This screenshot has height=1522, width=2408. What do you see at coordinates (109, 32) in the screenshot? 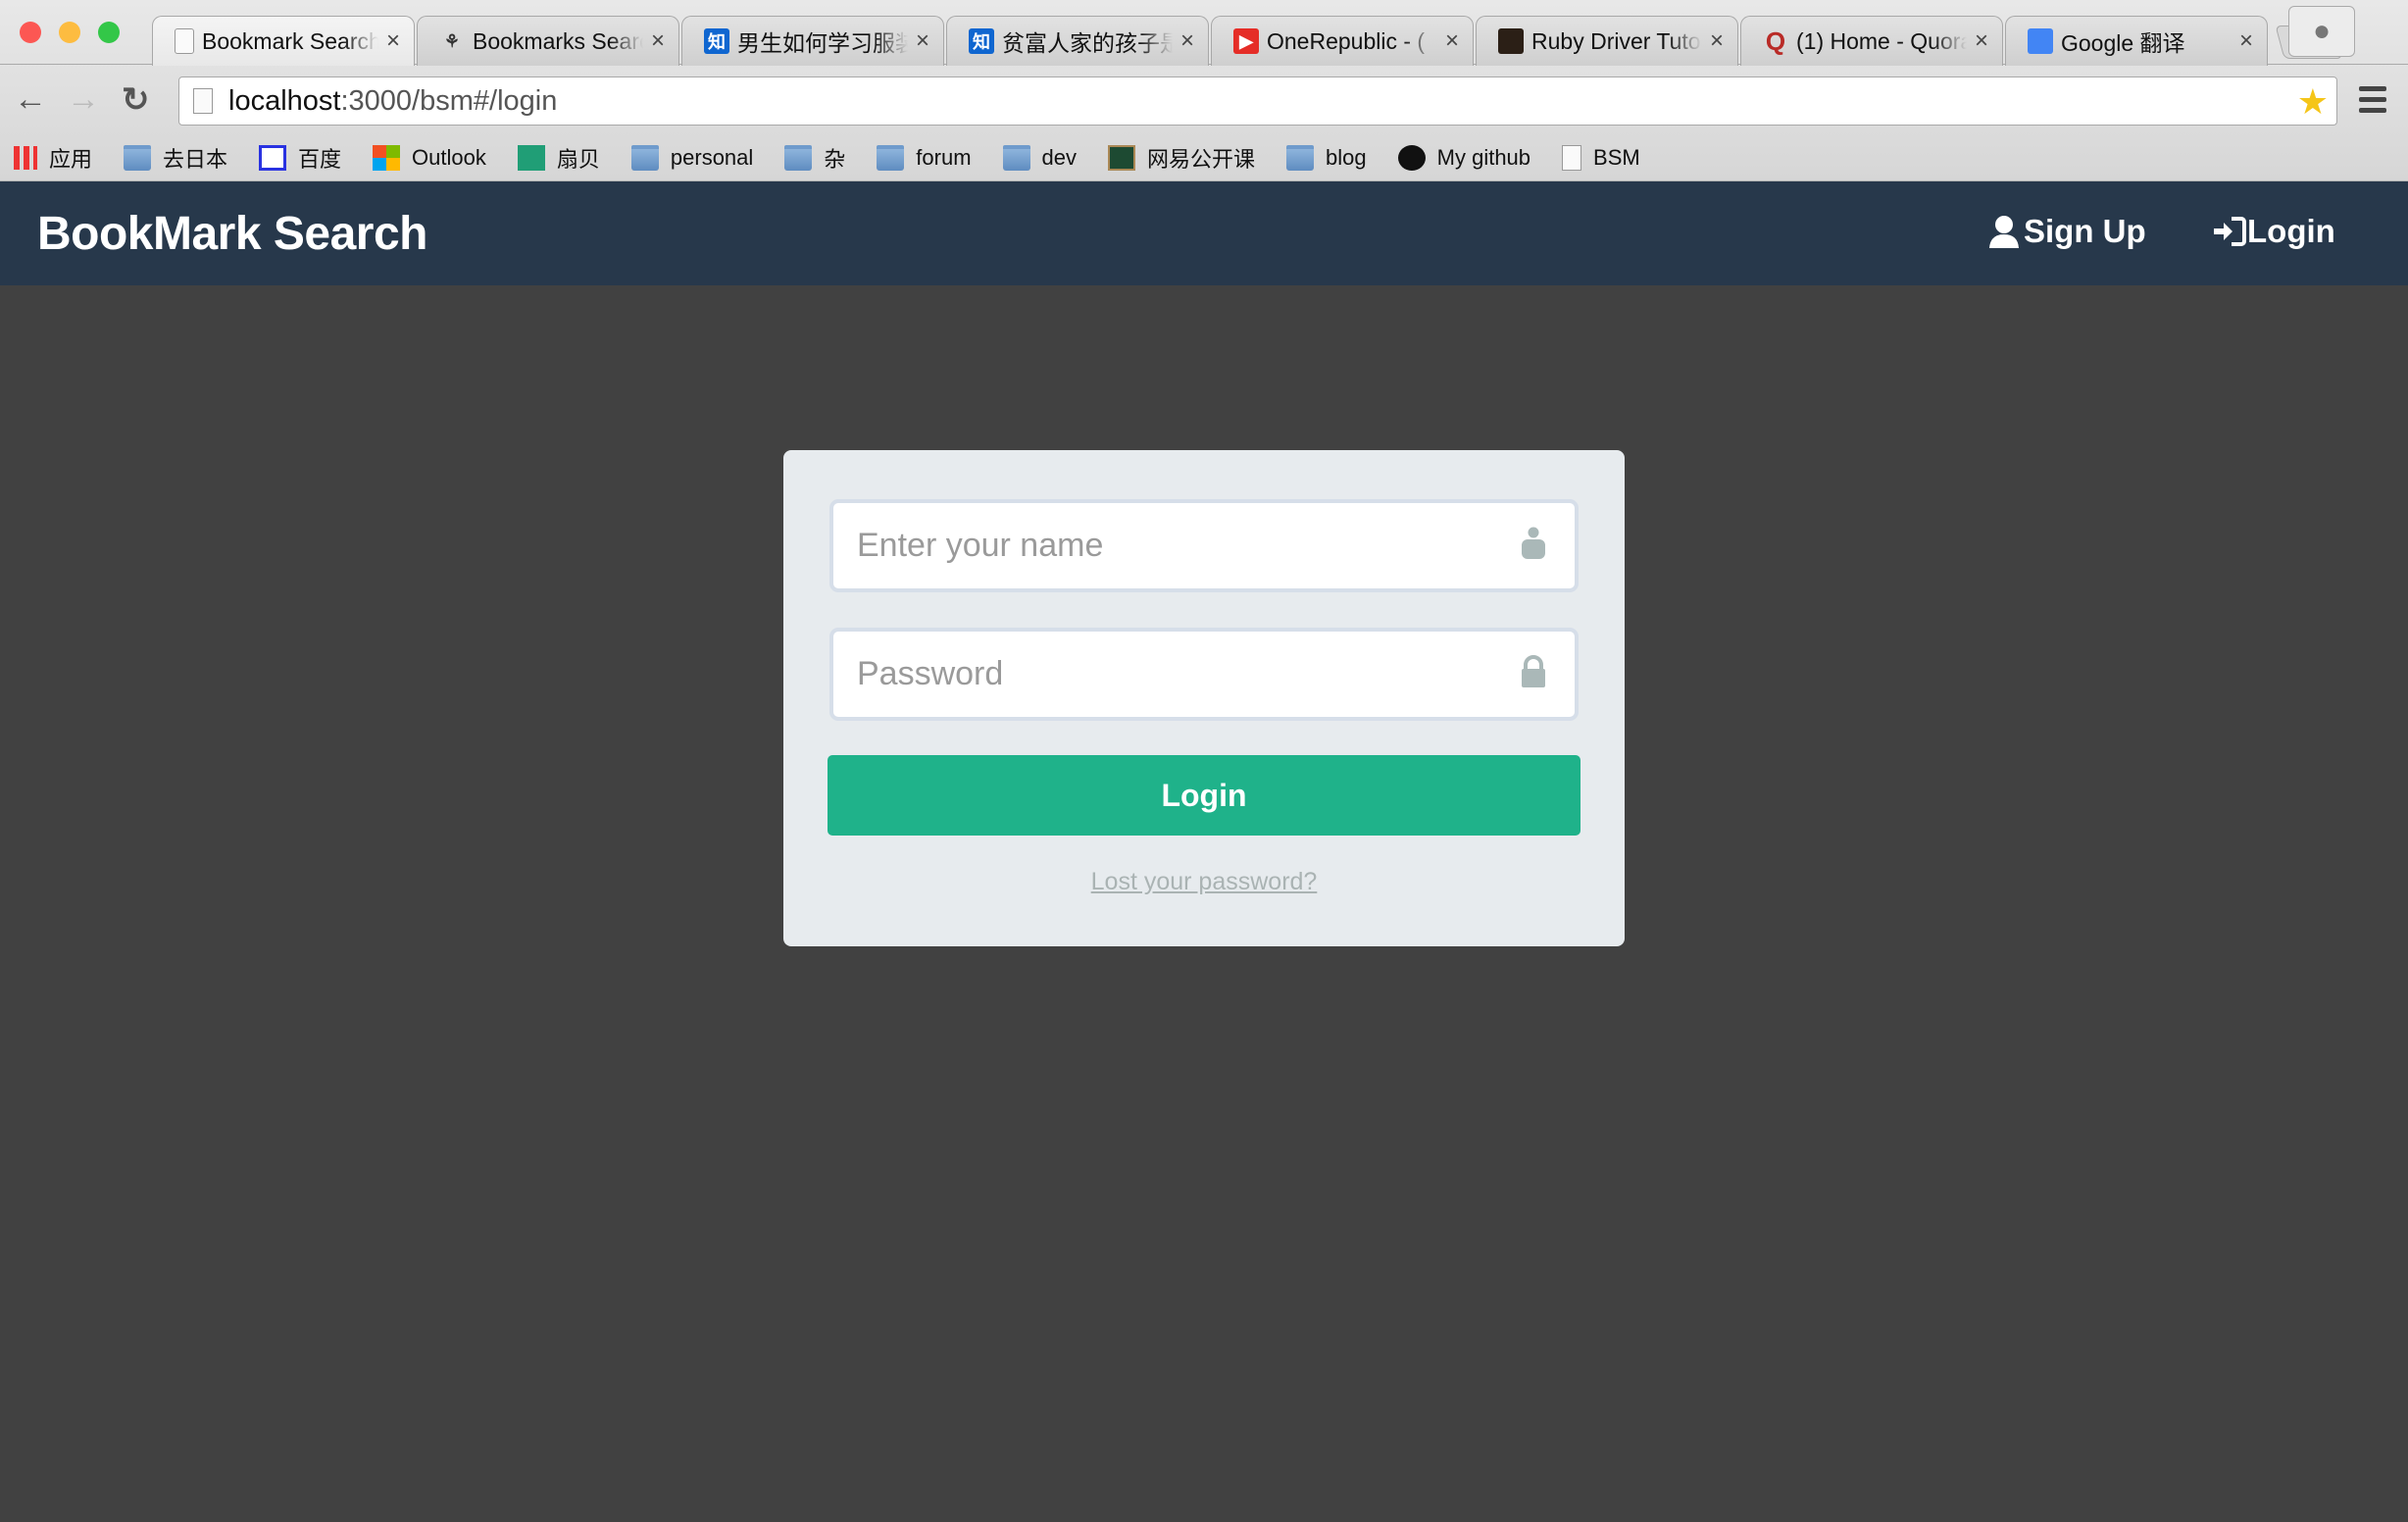
I see `maximize-window-button` at bounding box center [109, 32].